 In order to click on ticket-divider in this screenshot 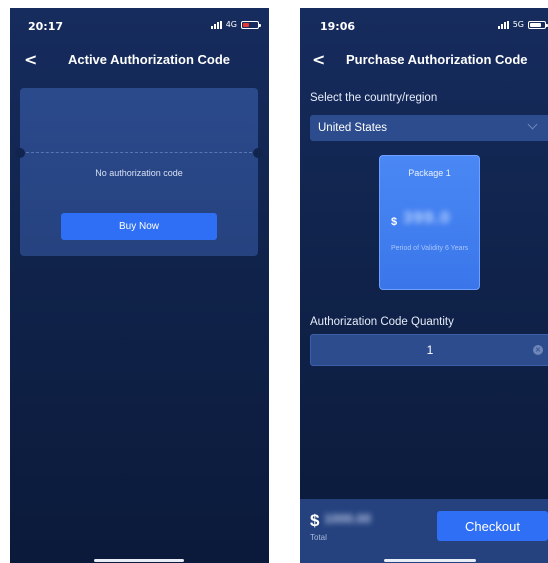, I will do `click(139, 152)`.